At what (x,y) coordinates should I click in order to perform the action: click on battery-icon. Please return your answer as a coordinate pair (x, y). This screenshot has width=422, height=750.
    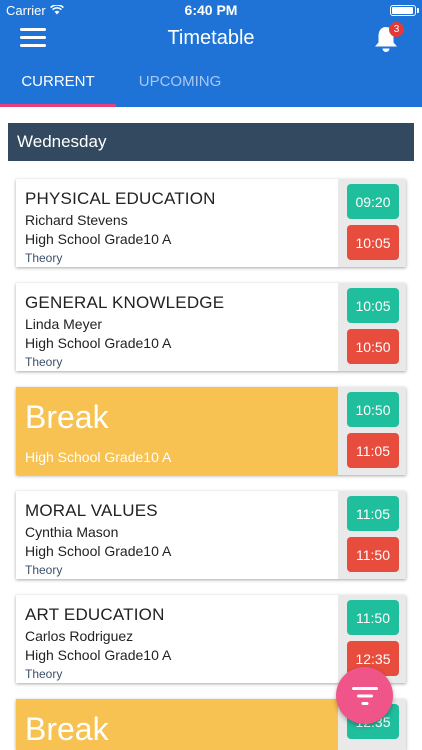
    Looking at the image, I should click on (404, 10).